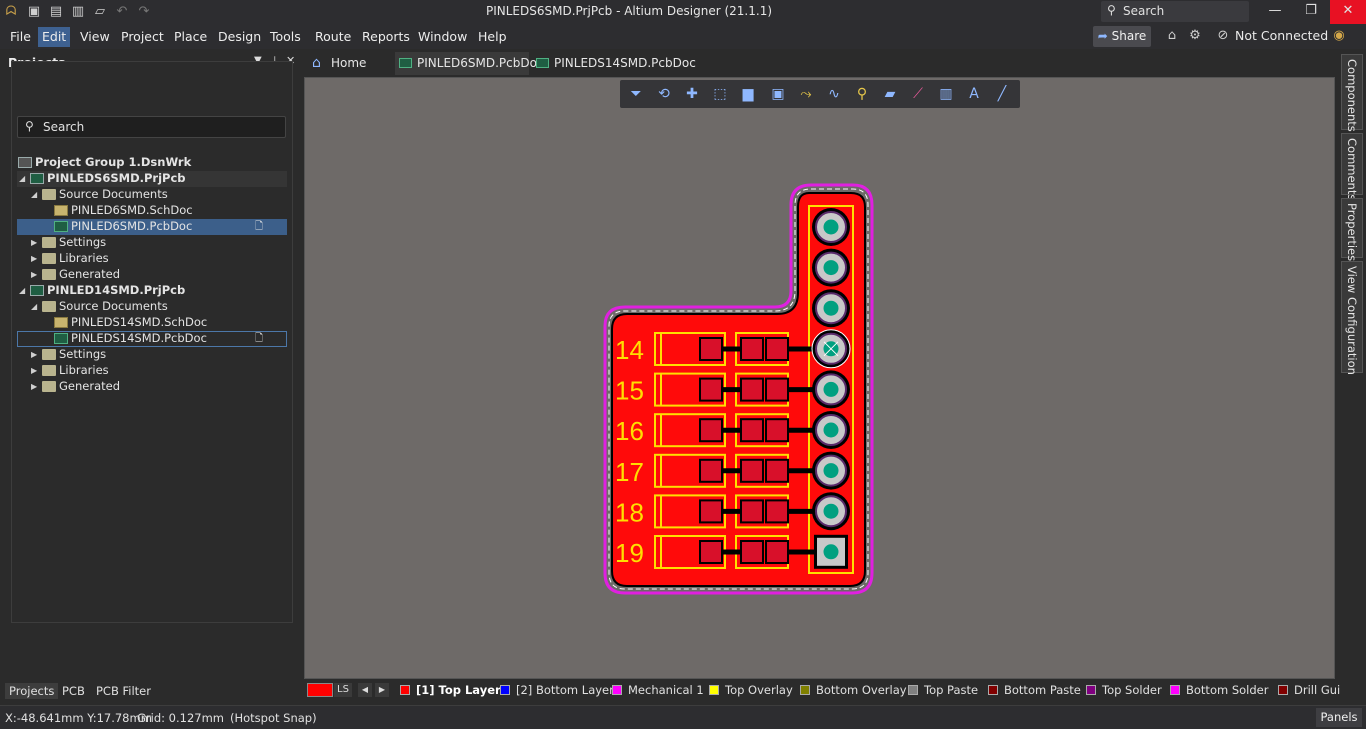  Describe the element at coordinates (1339, 36) in the screenshot. I see `user-avatar-icon: ◉` at that location.